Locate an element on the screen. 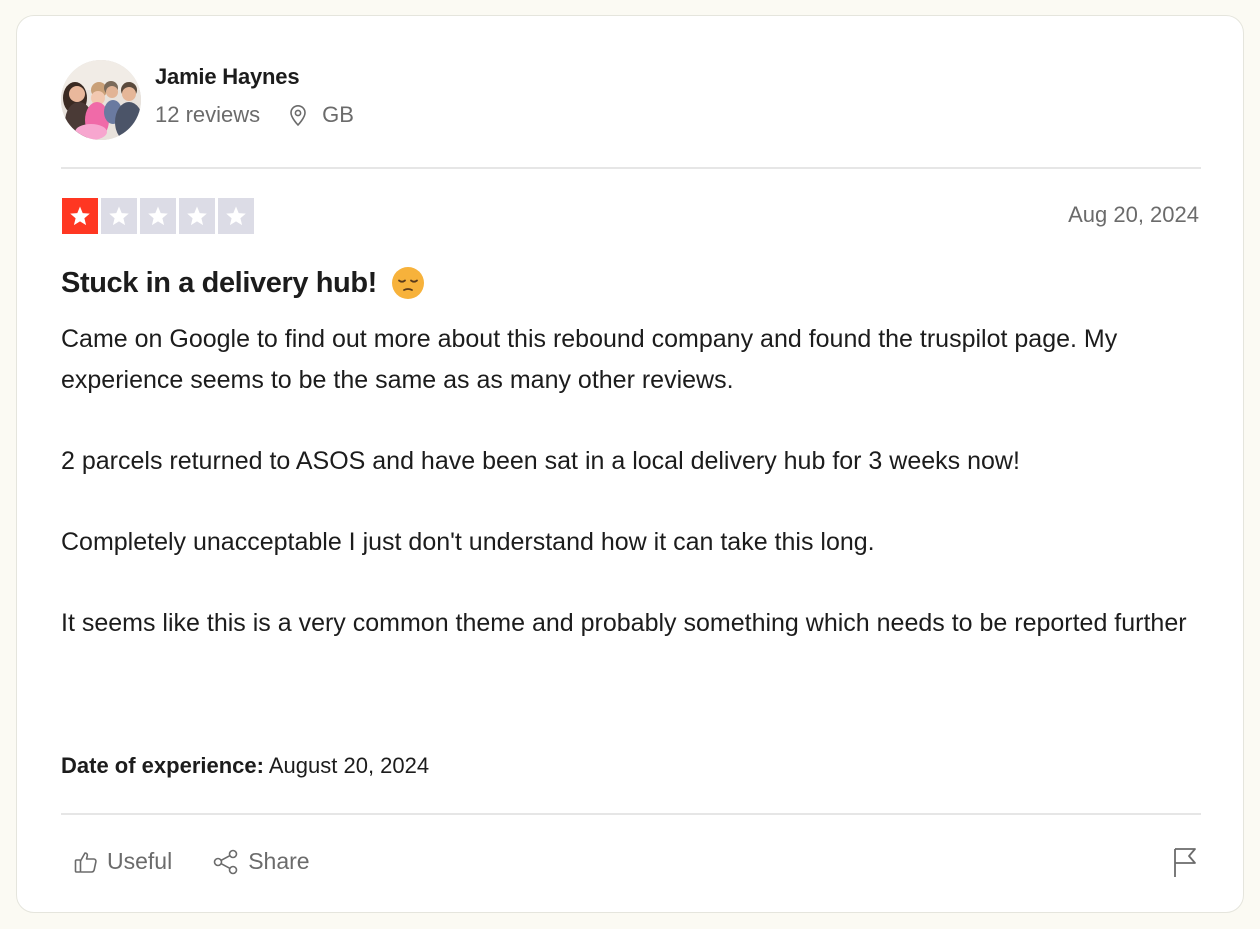 This screenshot has height=929, width=1260. reviewer-review-count: 12 reviews is located at coordinates (208, 114).